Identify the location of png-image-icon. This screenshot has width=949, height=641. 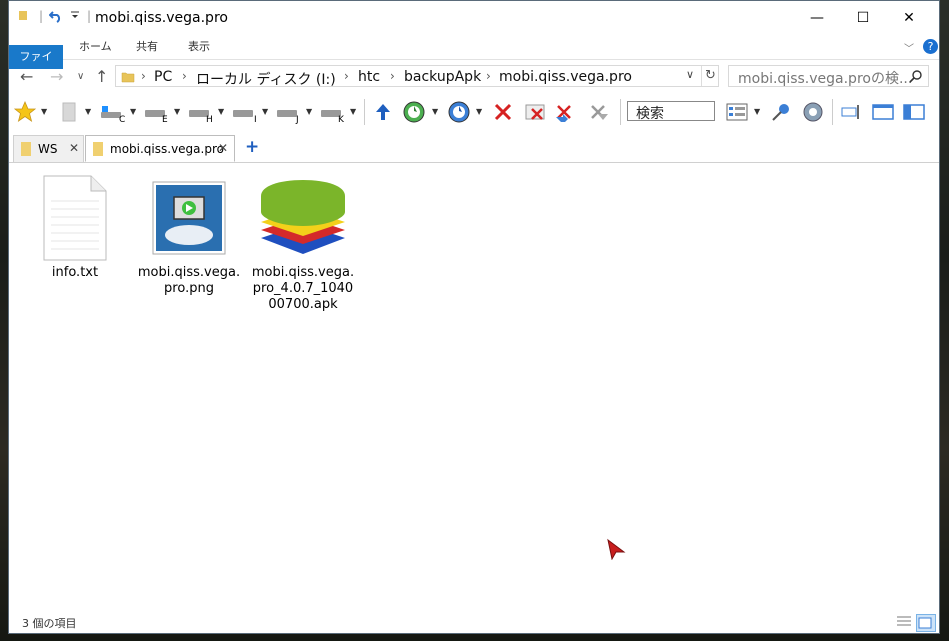
(189, 218).